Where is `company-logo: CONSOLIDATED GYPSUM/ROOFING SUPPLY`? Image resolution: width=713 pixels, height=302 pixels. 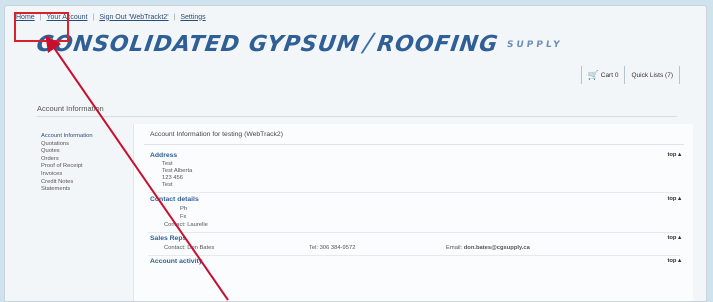
company-logo: CONSOLIDATED GYPSUM/ROOFING SUPPLY is located at coordinates (300, 42).